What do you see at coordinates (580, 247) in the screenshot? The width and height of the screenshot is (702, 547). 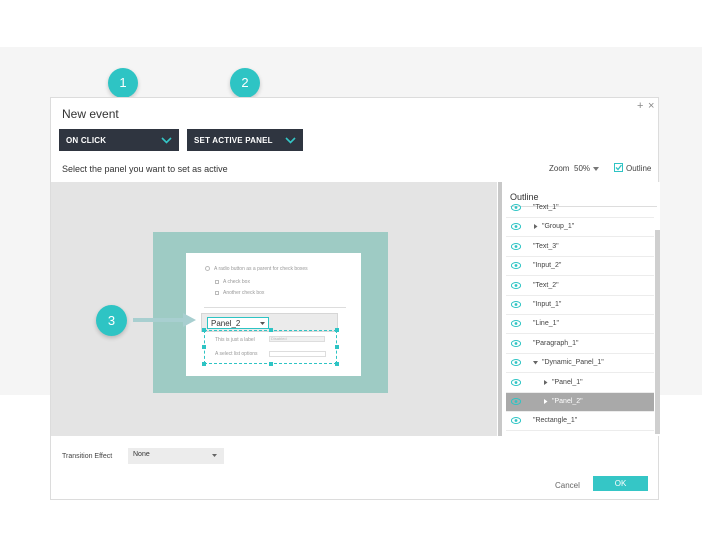 I see `outline-item: "Text_3"` at bounding box center [580, 247].